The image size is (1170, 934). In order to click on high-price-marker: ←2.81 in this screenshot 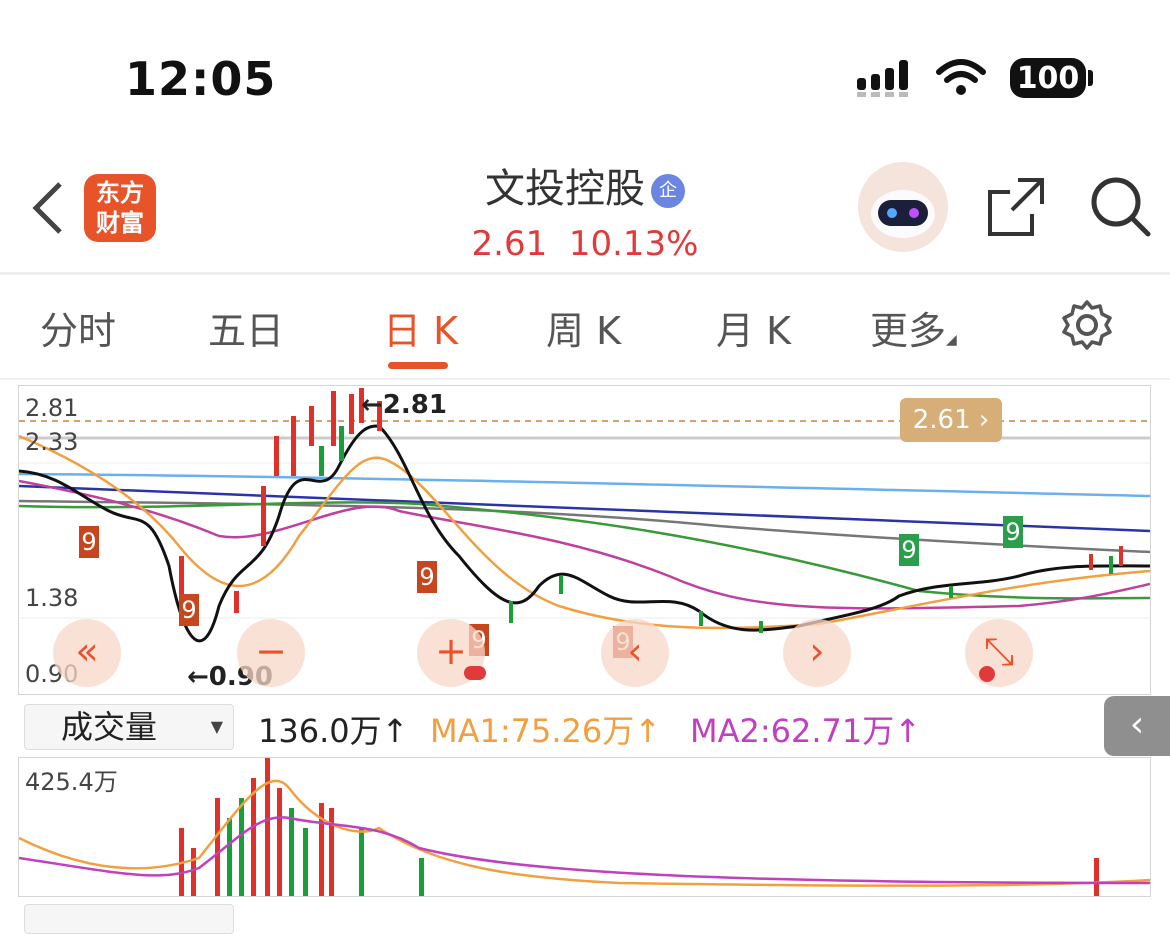, I will do `click(404, 405)`.